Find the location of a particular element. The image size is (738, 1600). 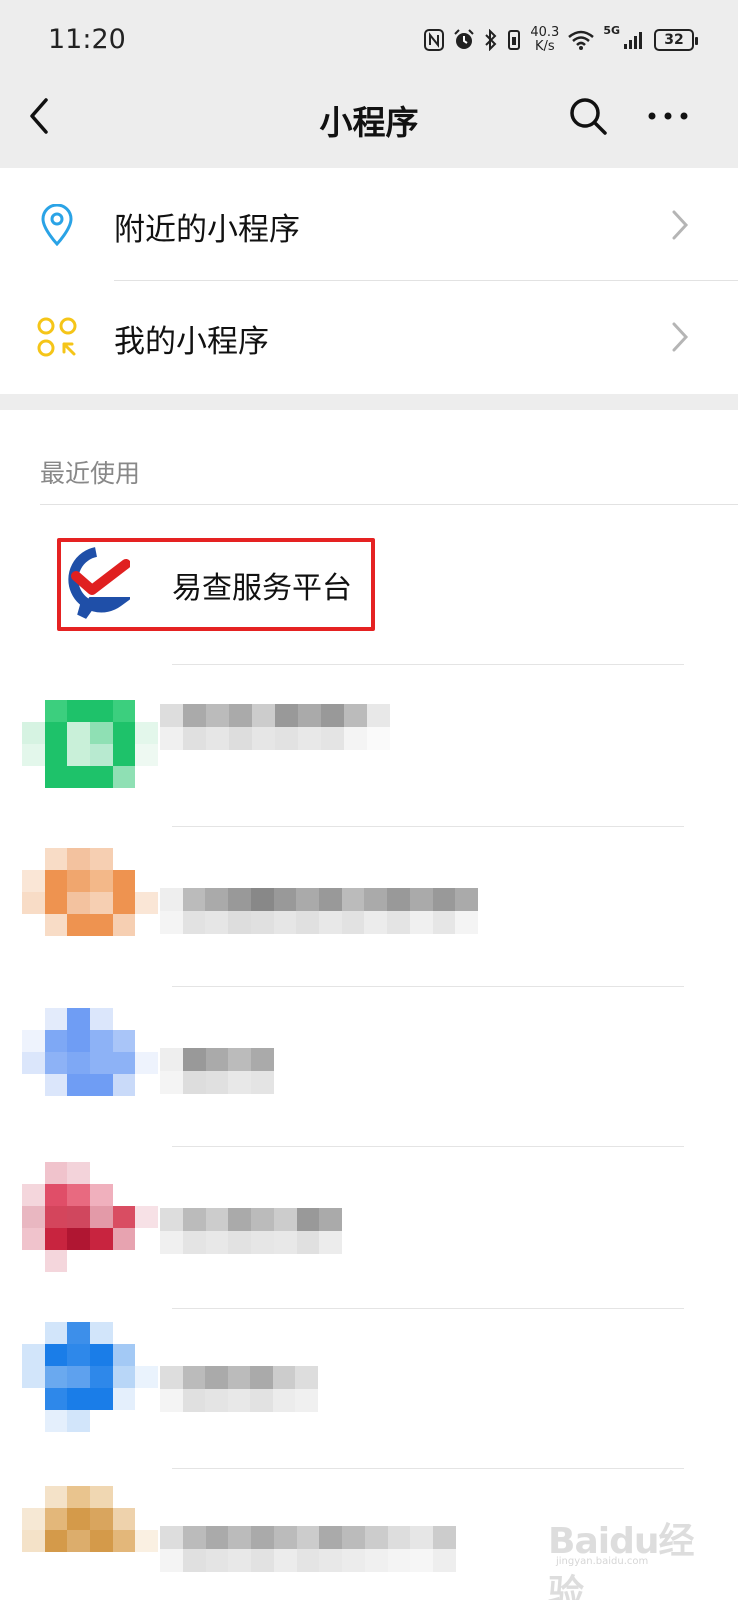

baidu-watermark: Baidu经验 jingyan.baidu.com is located at coordinates (638, 1555).